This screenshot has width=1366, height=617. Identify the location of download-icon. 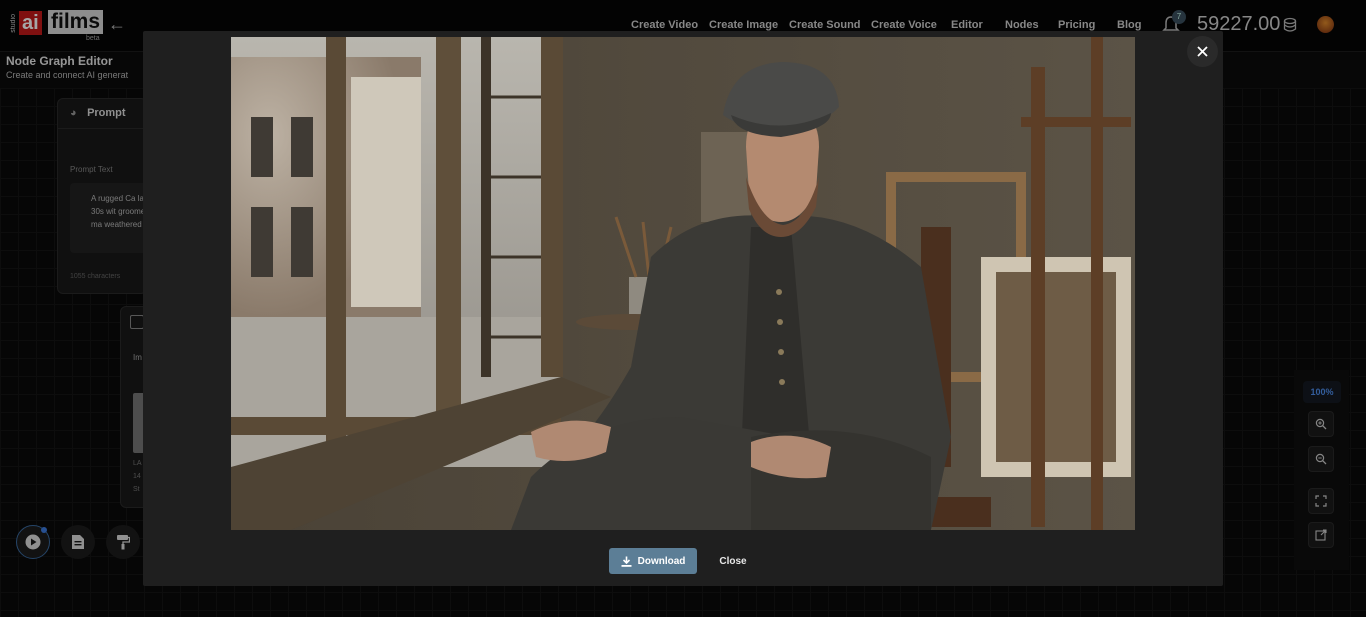
(626, 561).